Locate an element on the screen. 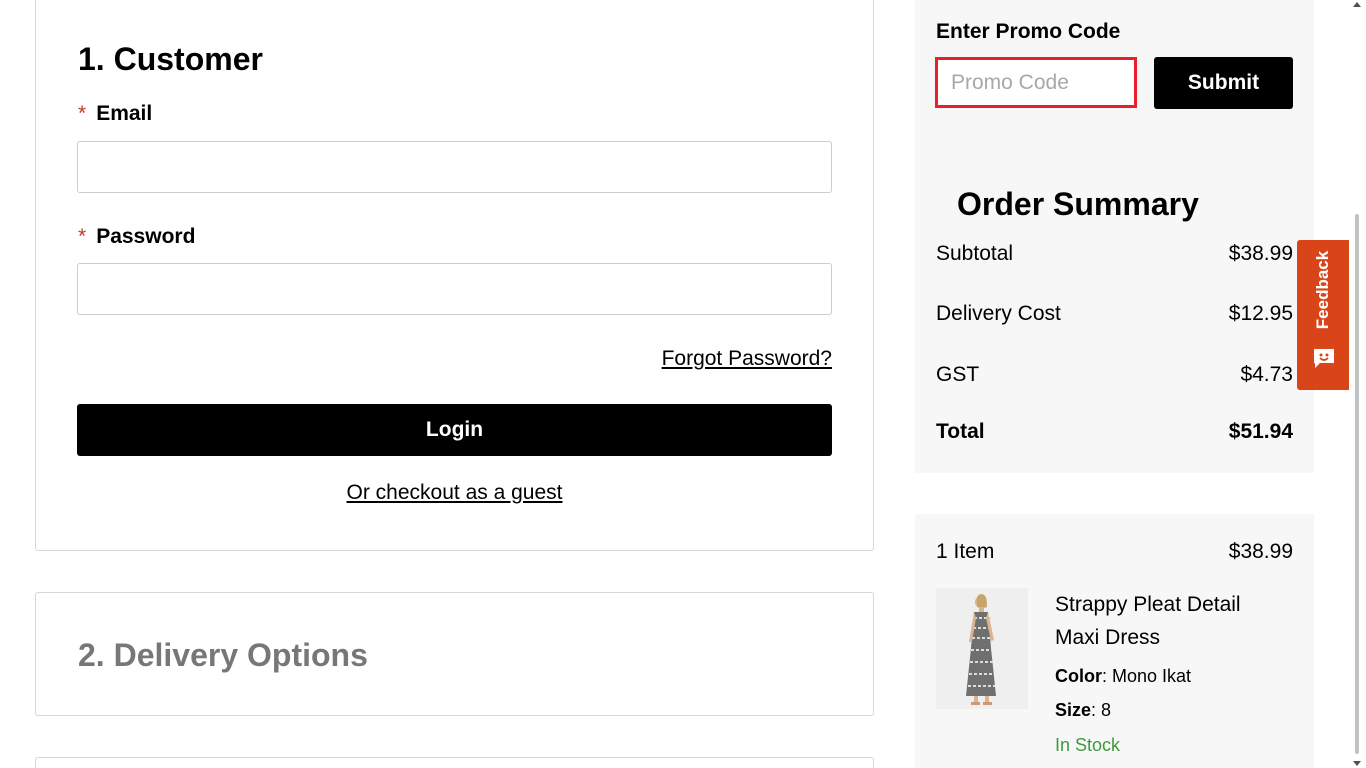 This screenshot has height=768, width=1366. feedback-tab: Feedback is located at coordinates (1323, 315).